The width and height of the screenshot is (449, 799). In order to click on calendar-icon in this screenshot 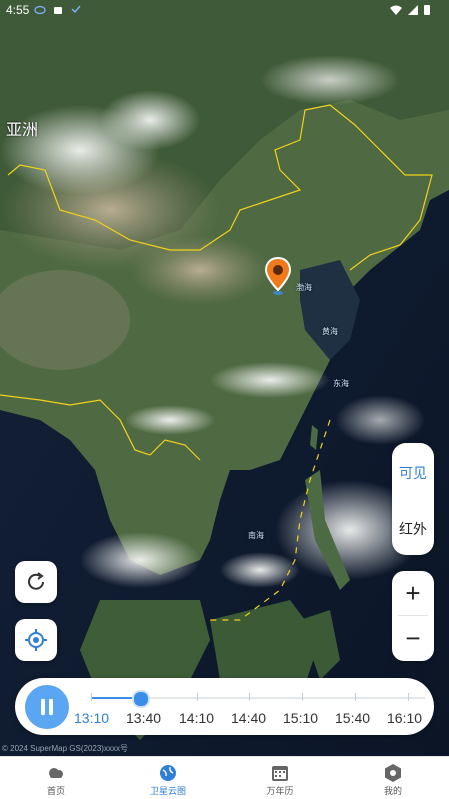, I will do `click(280, 773)`.